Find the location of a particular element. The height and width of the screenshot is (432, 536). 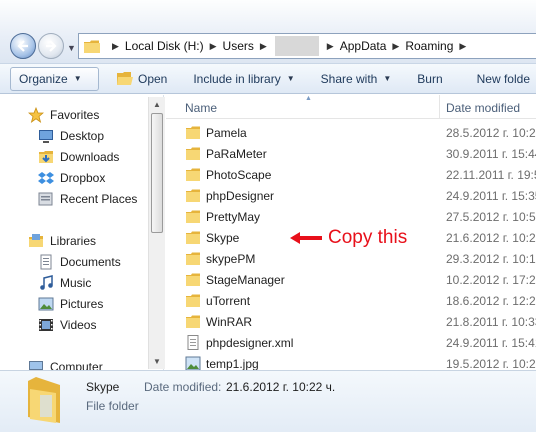

nav-item-music: Music is located at coordinates (64, 283).